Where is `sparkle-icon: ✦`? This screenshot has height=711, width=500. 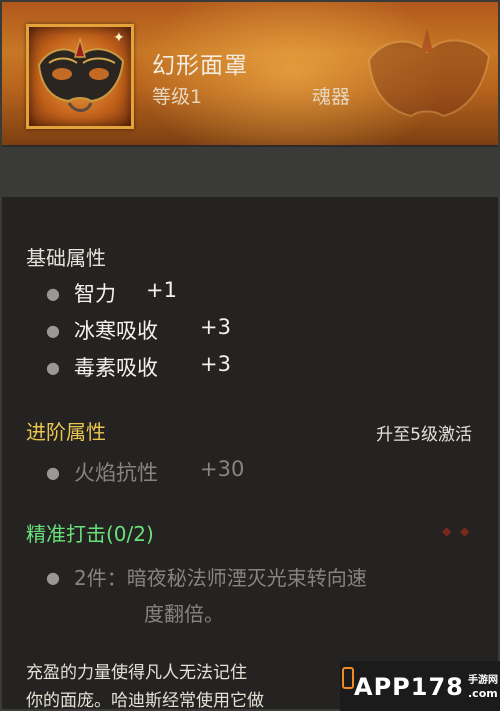 sparkle-icon: ✦ is located at coordinates (119, 38).